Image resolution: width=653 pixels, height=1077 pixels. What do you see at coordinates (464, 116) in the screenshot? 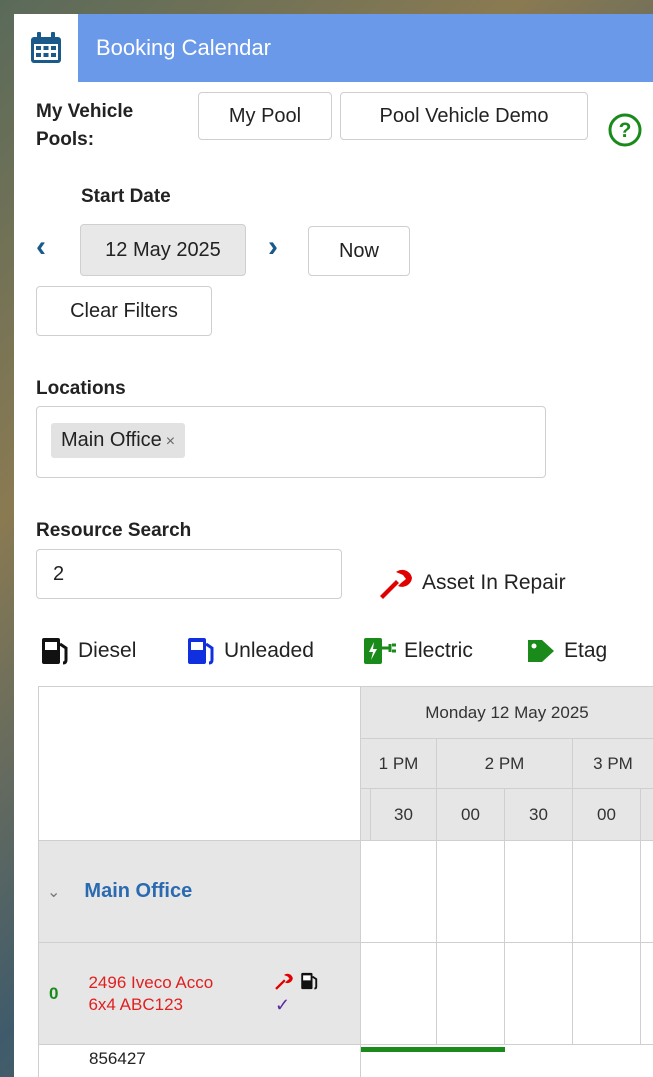
I see `pool-button-demo: Pool Vehicle Demo` at bounding box center [464, 116].